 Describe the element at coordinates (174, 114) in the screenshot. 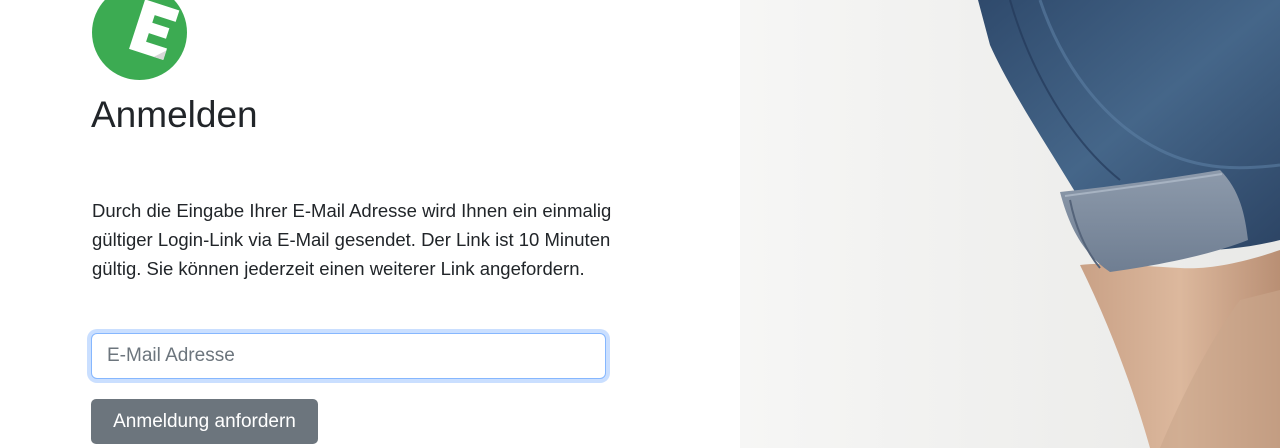

I see `page-title: Anmelden` at that location.